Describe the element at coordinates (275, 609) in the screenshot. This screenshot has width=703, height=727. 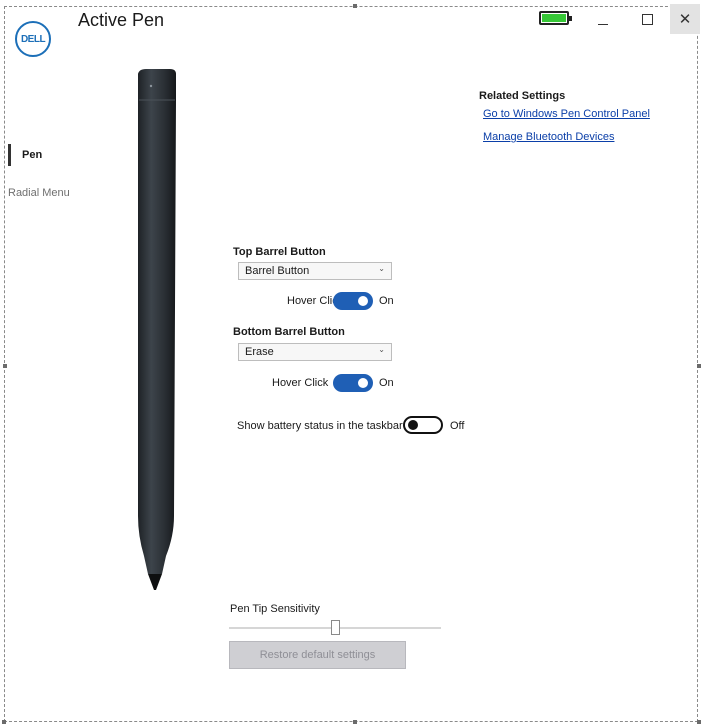
I see `pen-tip-sensitivity-label: Pen Tip Sensitivity` at that location.